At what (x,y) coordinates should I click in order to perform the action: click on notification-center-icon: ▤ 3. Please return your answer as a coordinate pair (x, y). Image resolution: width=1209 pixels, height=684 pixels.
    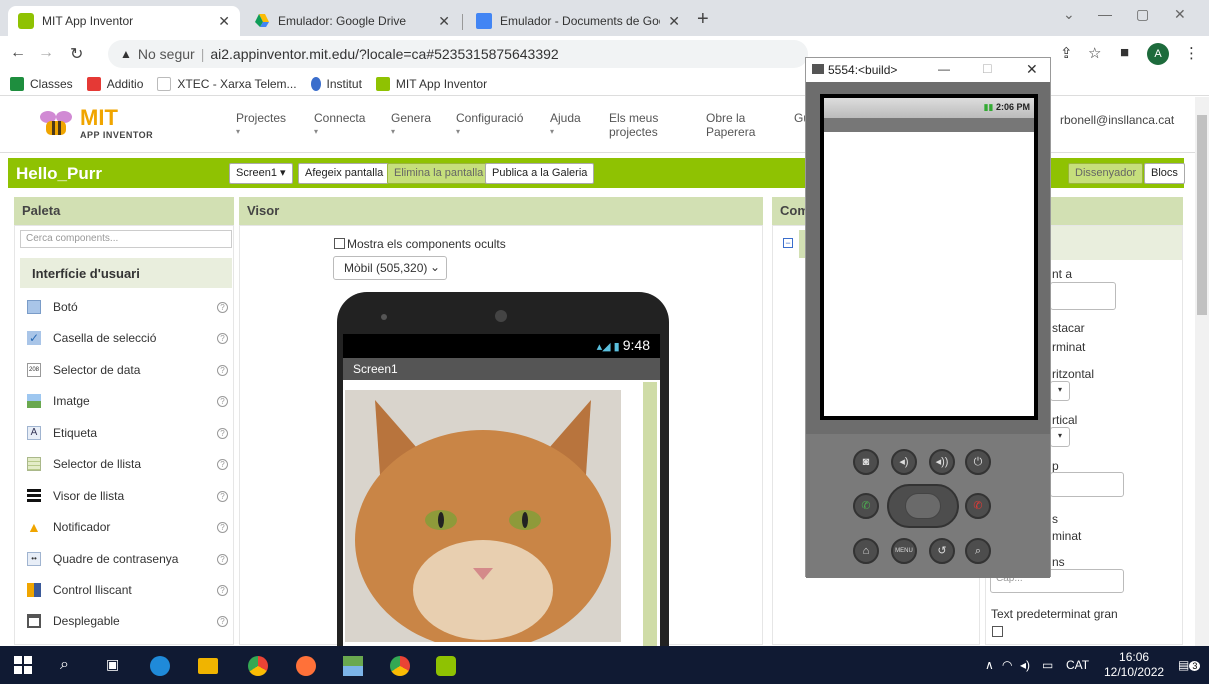
    Looking at the image, I should click on (1189, 665).